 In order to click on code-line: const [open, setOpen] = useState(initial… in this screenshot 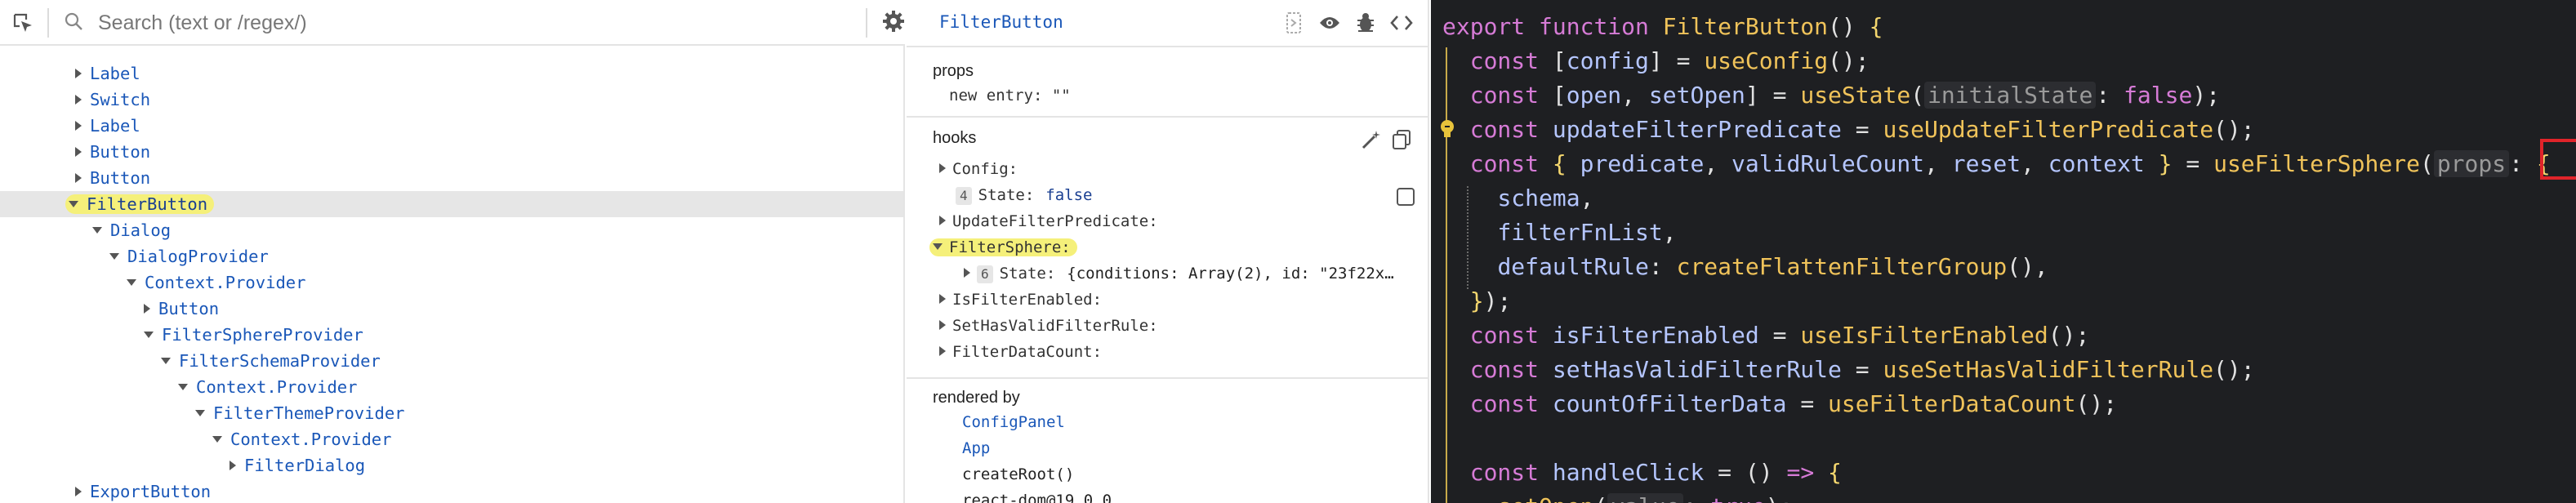, I will do `click(1831, 96)`.